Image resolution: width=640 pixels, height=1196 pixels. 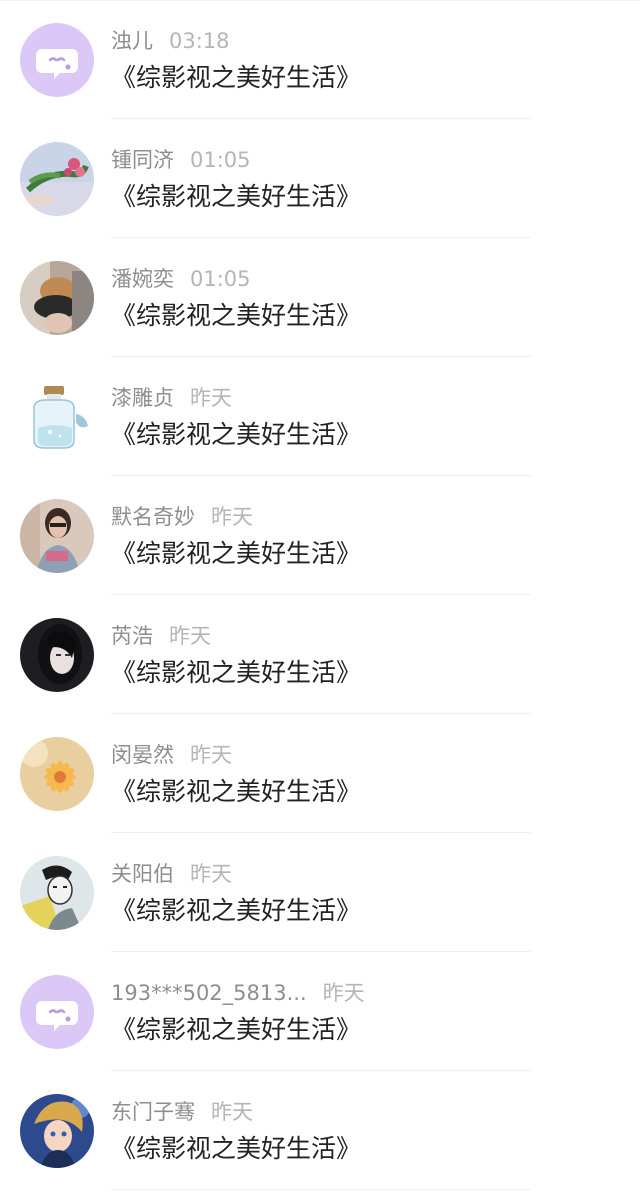 I want to click on dark-hair-photo, so click(x=57, y=655).